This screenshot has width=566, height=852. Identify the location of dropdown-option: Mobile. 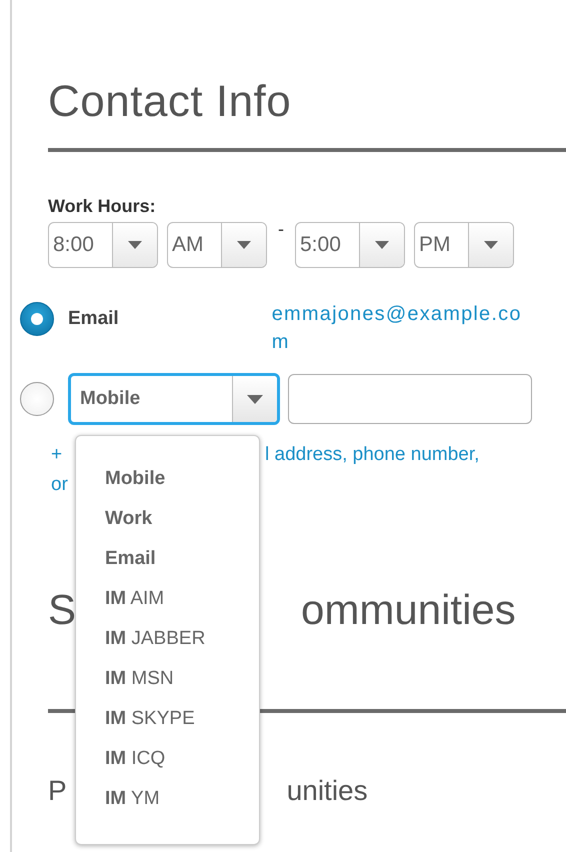
(167, 484).